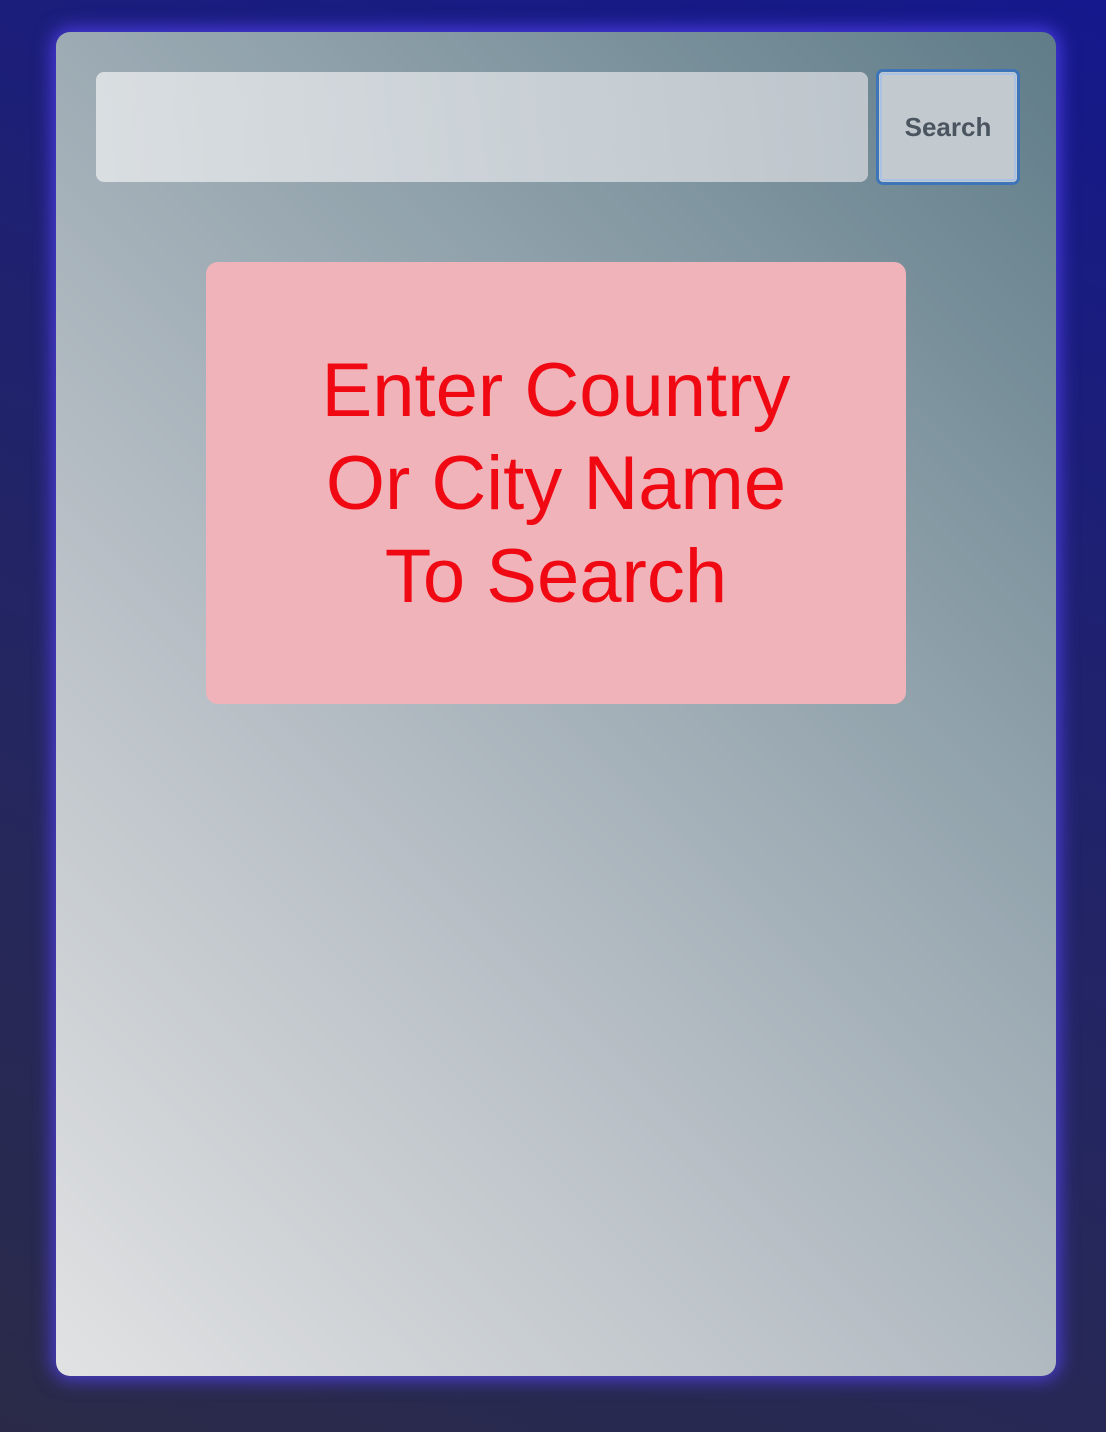 This screenshot has height=1432, width=1106. Describe the element at coordinates (482, 127) in the screenshot. I see `search-input` at that location.